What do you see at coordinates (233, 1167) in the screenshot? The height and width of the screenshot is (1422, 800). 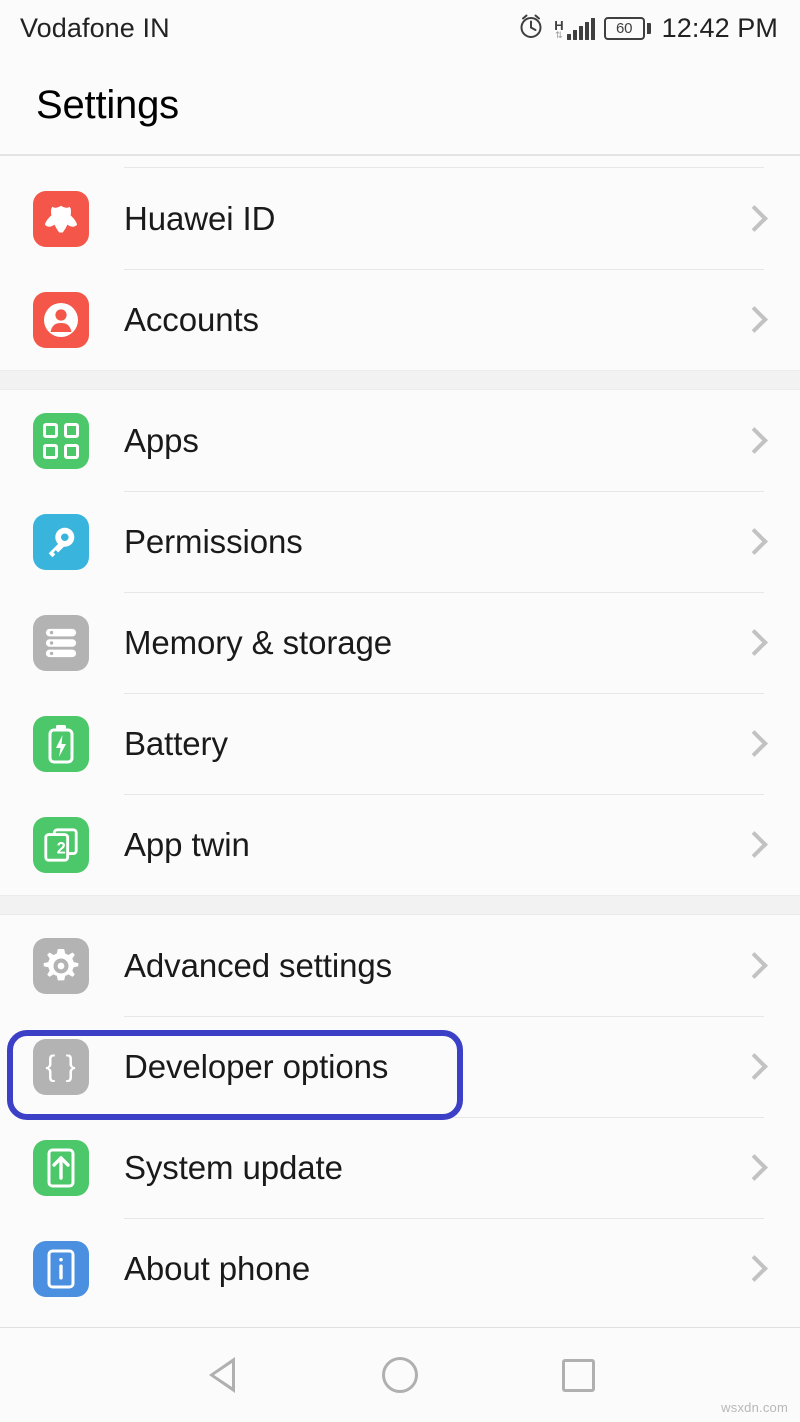 I see `settings-row-label: System update` at bounding box center [233, 1167].